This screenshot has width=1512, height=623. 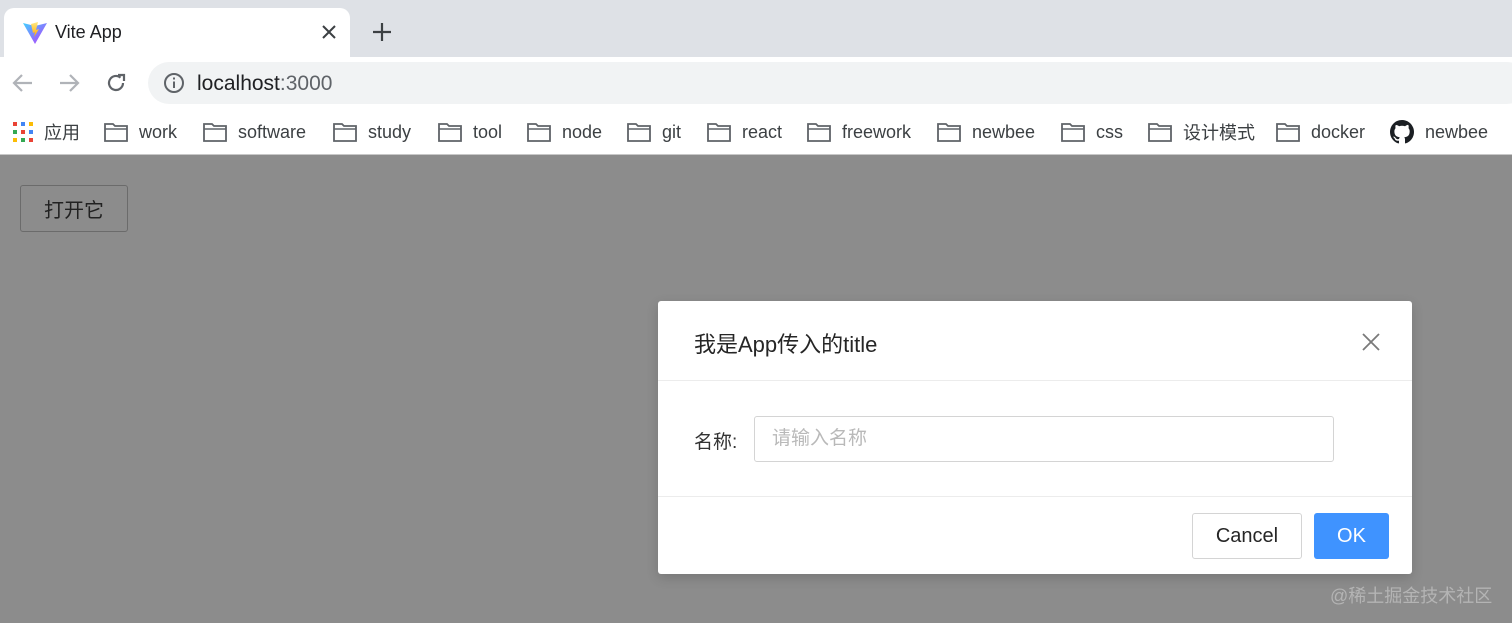 I want to click on bookmark-label: docker, so click(x=1338, y=131).